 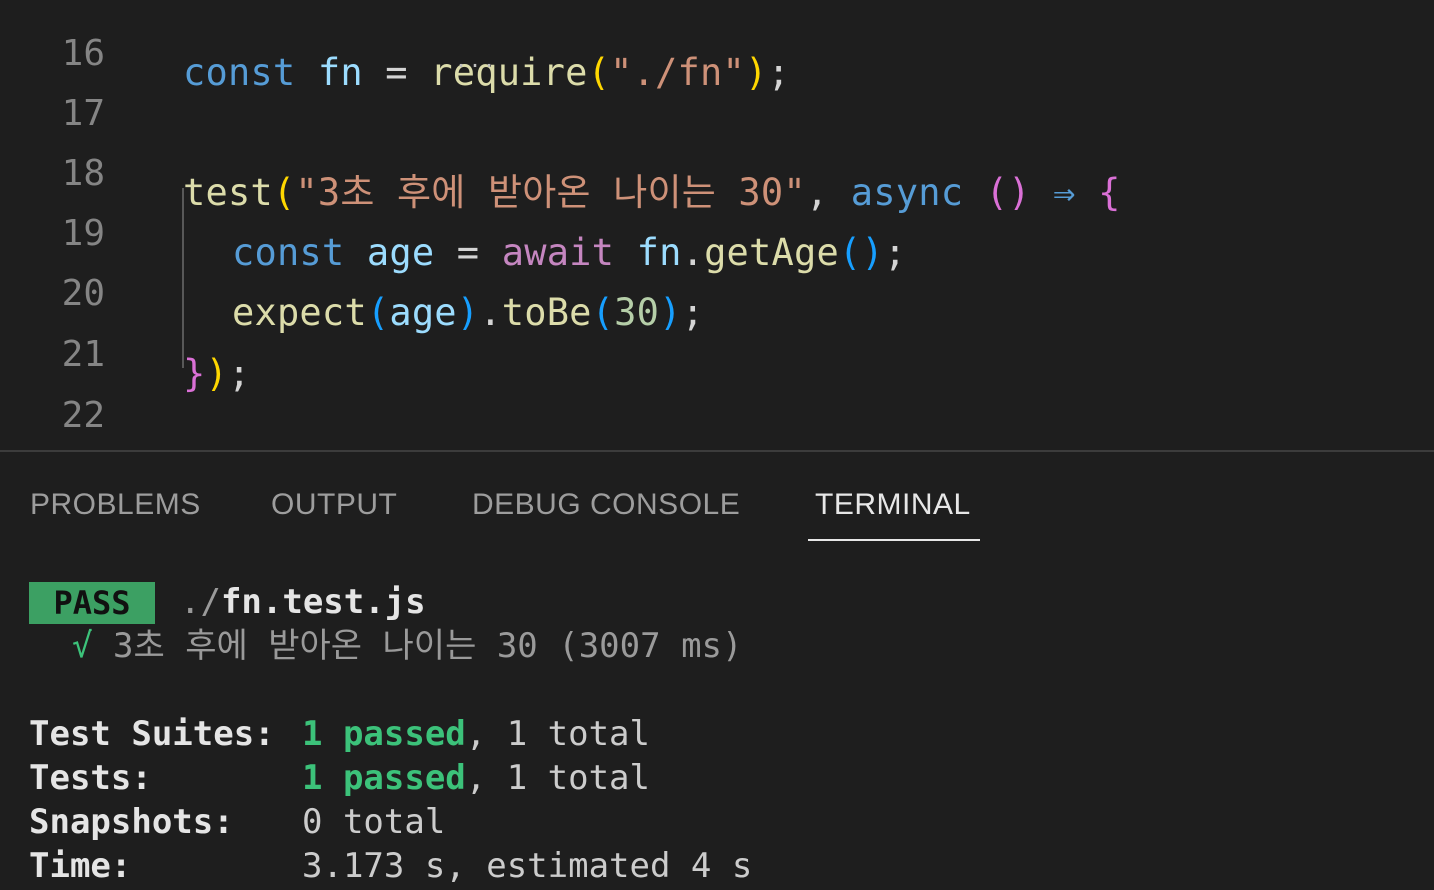 I want to click on code-line-17: 17, so click(x=717, y=99).